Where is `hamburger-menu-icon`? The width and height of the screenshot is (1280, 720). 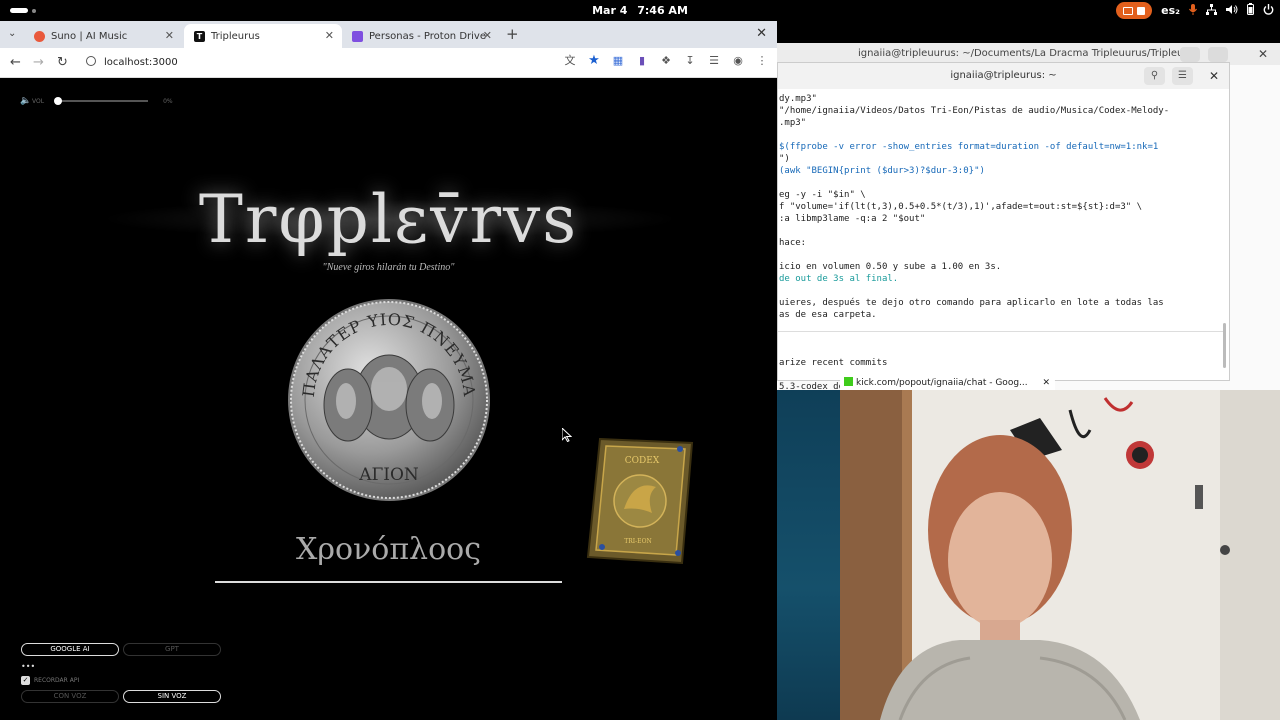 hamburger-menu-icon is located at coordinates (1218, 54).